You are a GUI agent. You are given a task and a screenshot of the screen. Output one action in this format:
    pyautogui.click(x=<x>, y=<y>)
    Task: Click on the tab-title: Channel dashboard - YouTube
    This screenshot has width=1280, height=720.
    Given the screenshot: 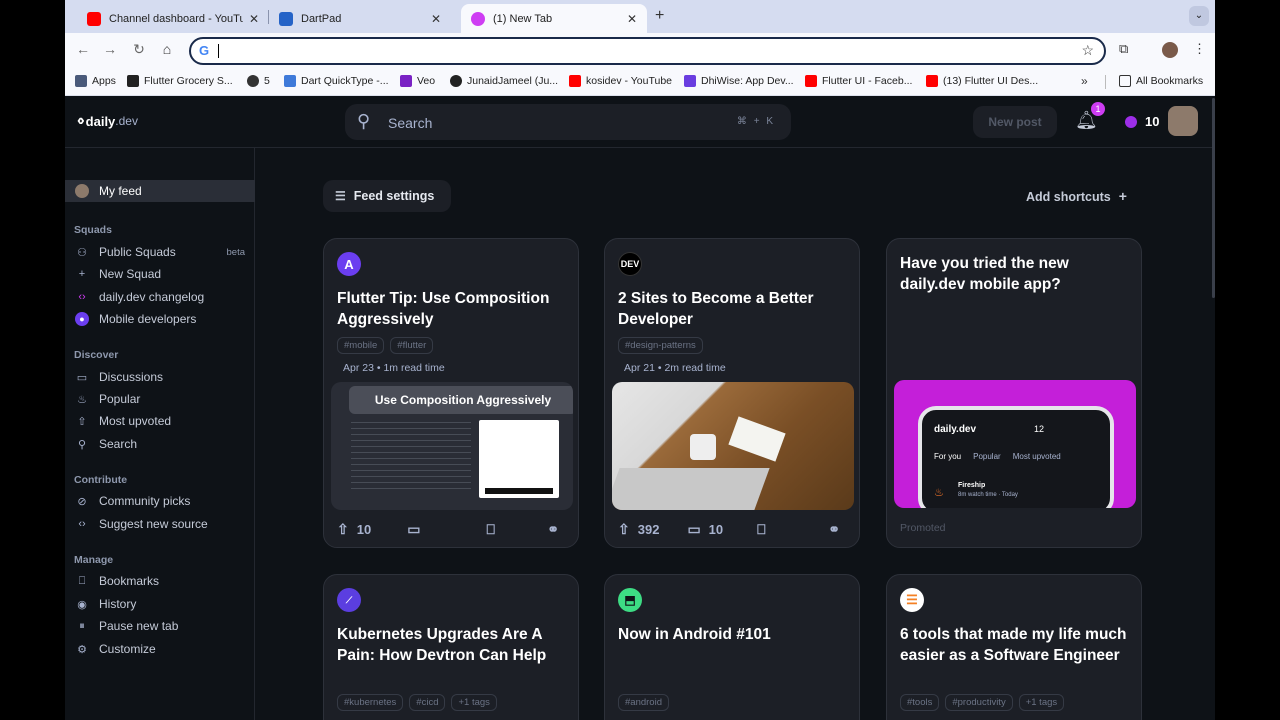 What is the action you would take?
    pyautogui.click(x=176, y=18)
    